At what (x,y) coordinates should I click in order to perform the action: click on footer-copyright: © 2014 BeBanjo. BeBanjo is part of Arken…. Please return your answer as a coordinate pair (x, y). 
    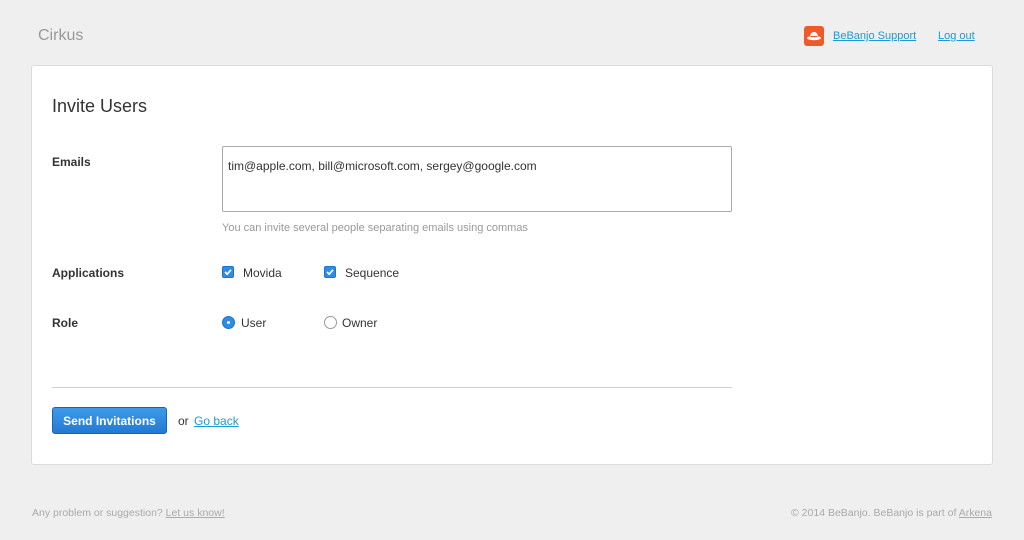
    Looking at the image, I should click on (891, 513).